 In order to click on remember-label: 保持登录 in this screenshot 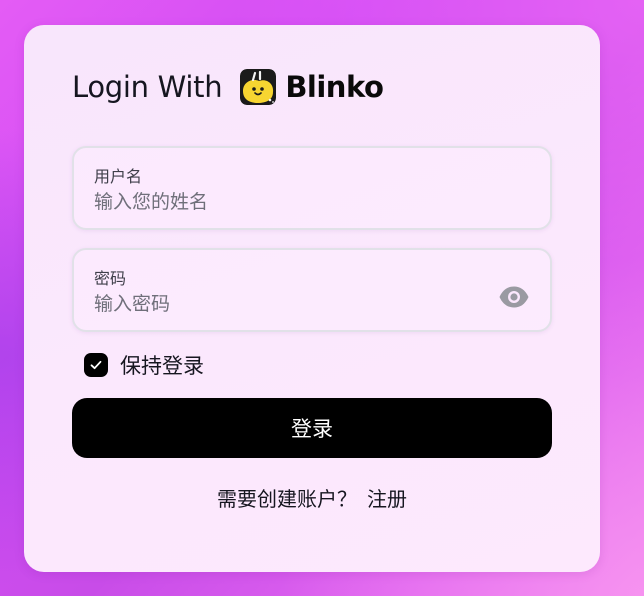, I will do `click(162, 366)`.